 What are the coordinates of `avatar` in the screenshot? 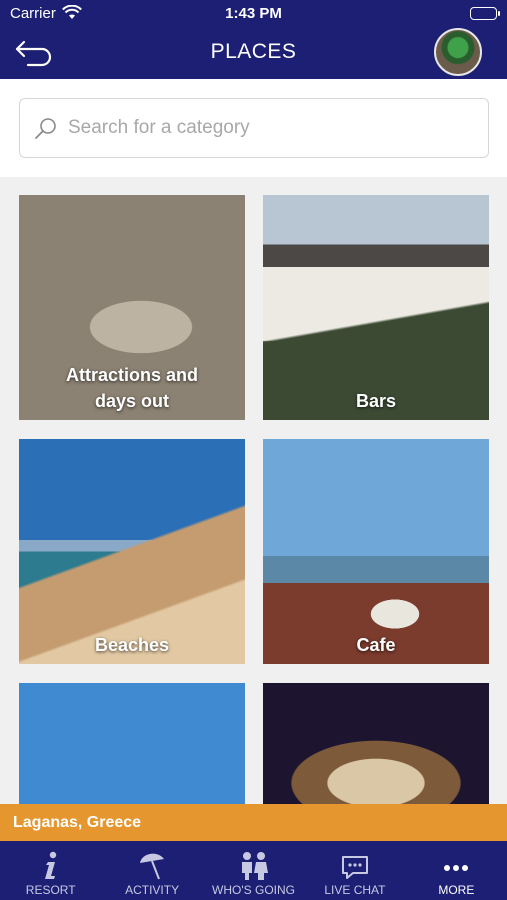 It's located at (458, 52).